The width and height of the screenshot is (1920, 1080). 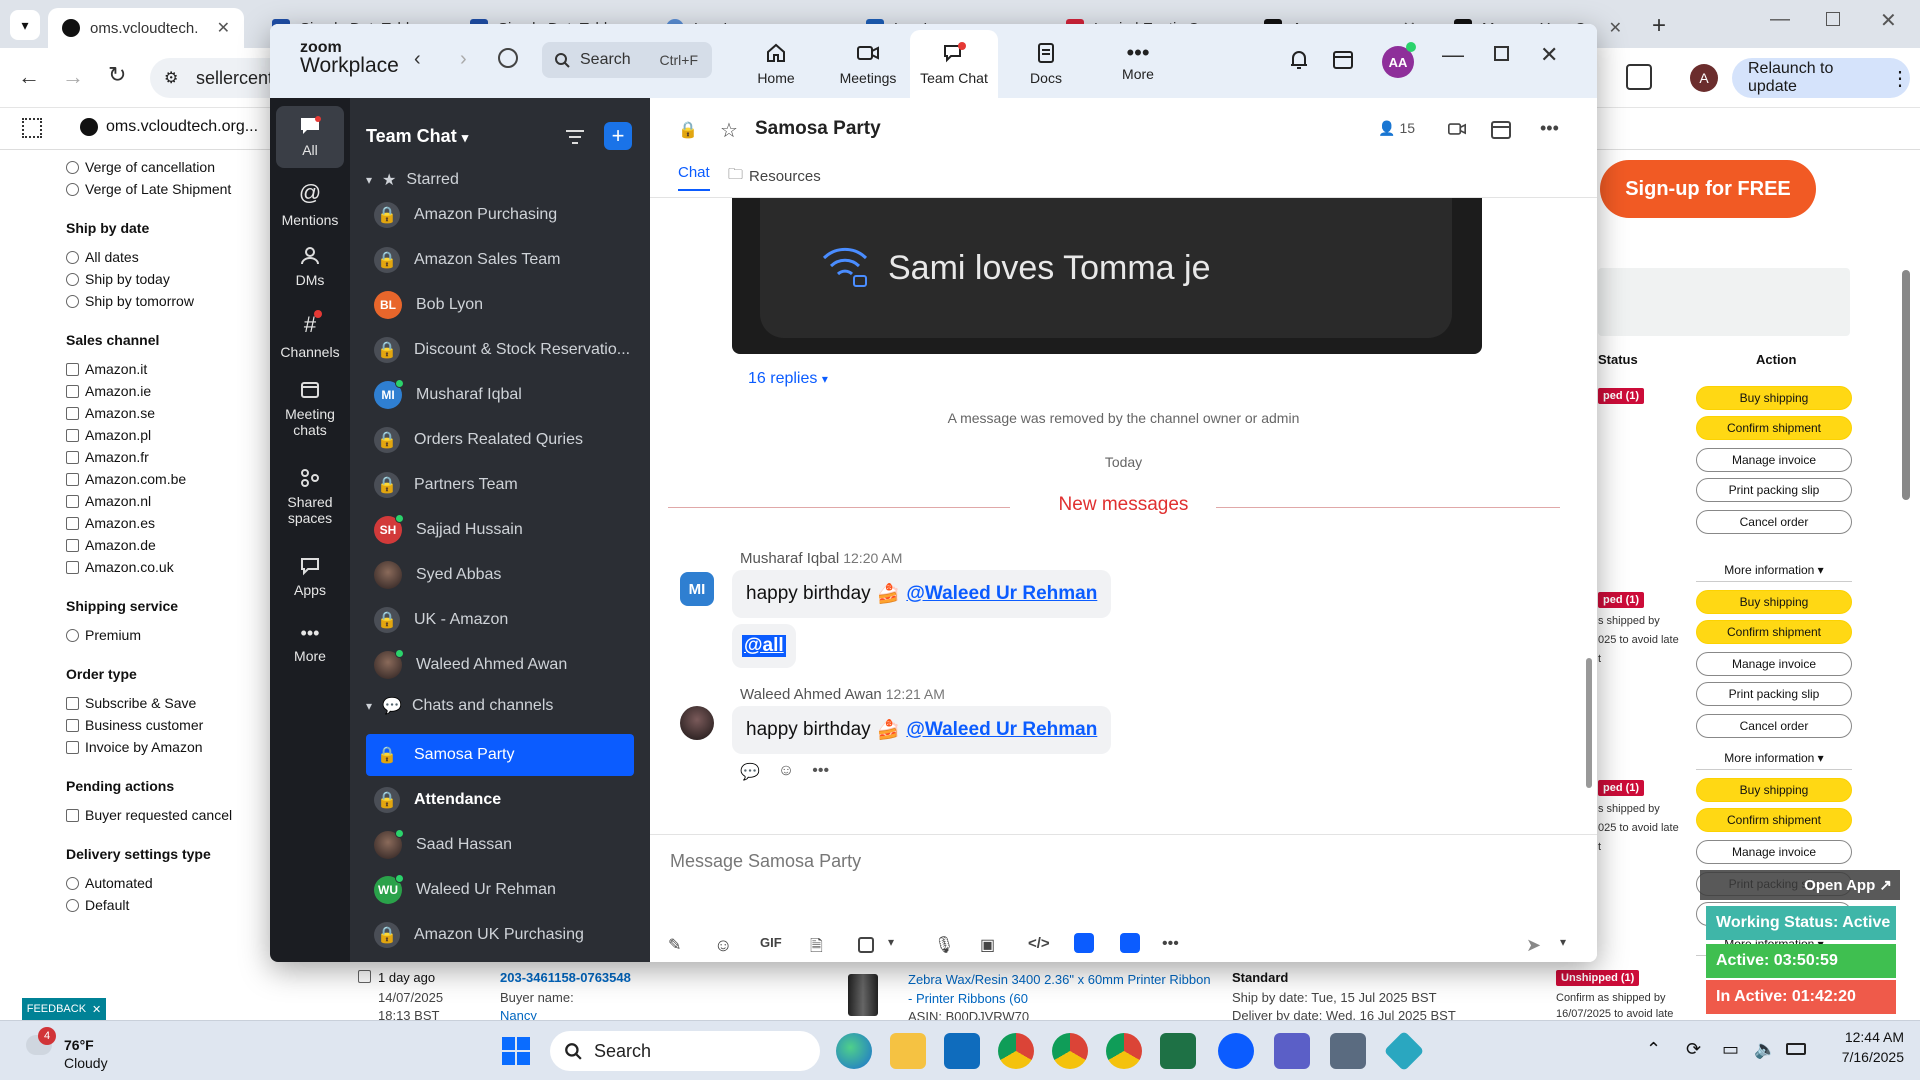 What do you see at coordinates (500, 485) in the screenshot?
I see `sidebar-item: 🔒 Partners Team` at bounding box center [500, 485].